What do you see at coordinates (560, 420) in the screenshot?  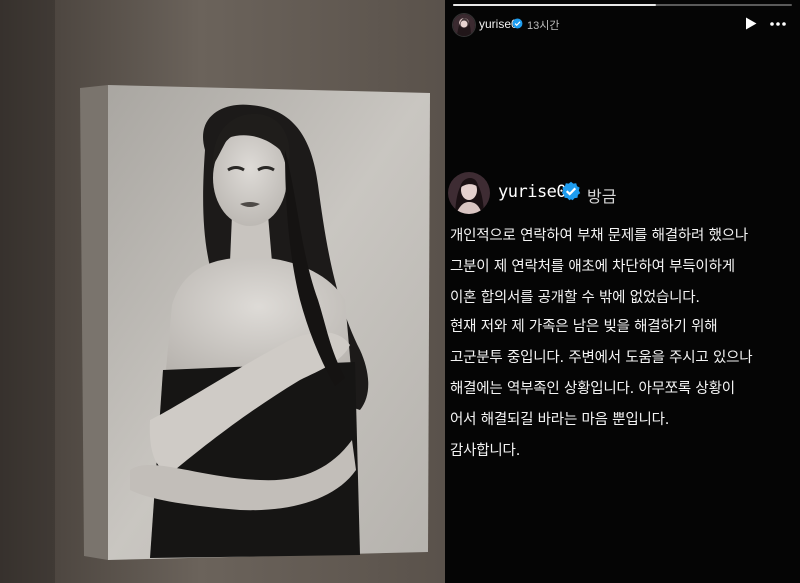 I see `post-text-line: 어서 해결되길 바라는 마음 뿐입니다.` at bounding box center [560, 420].